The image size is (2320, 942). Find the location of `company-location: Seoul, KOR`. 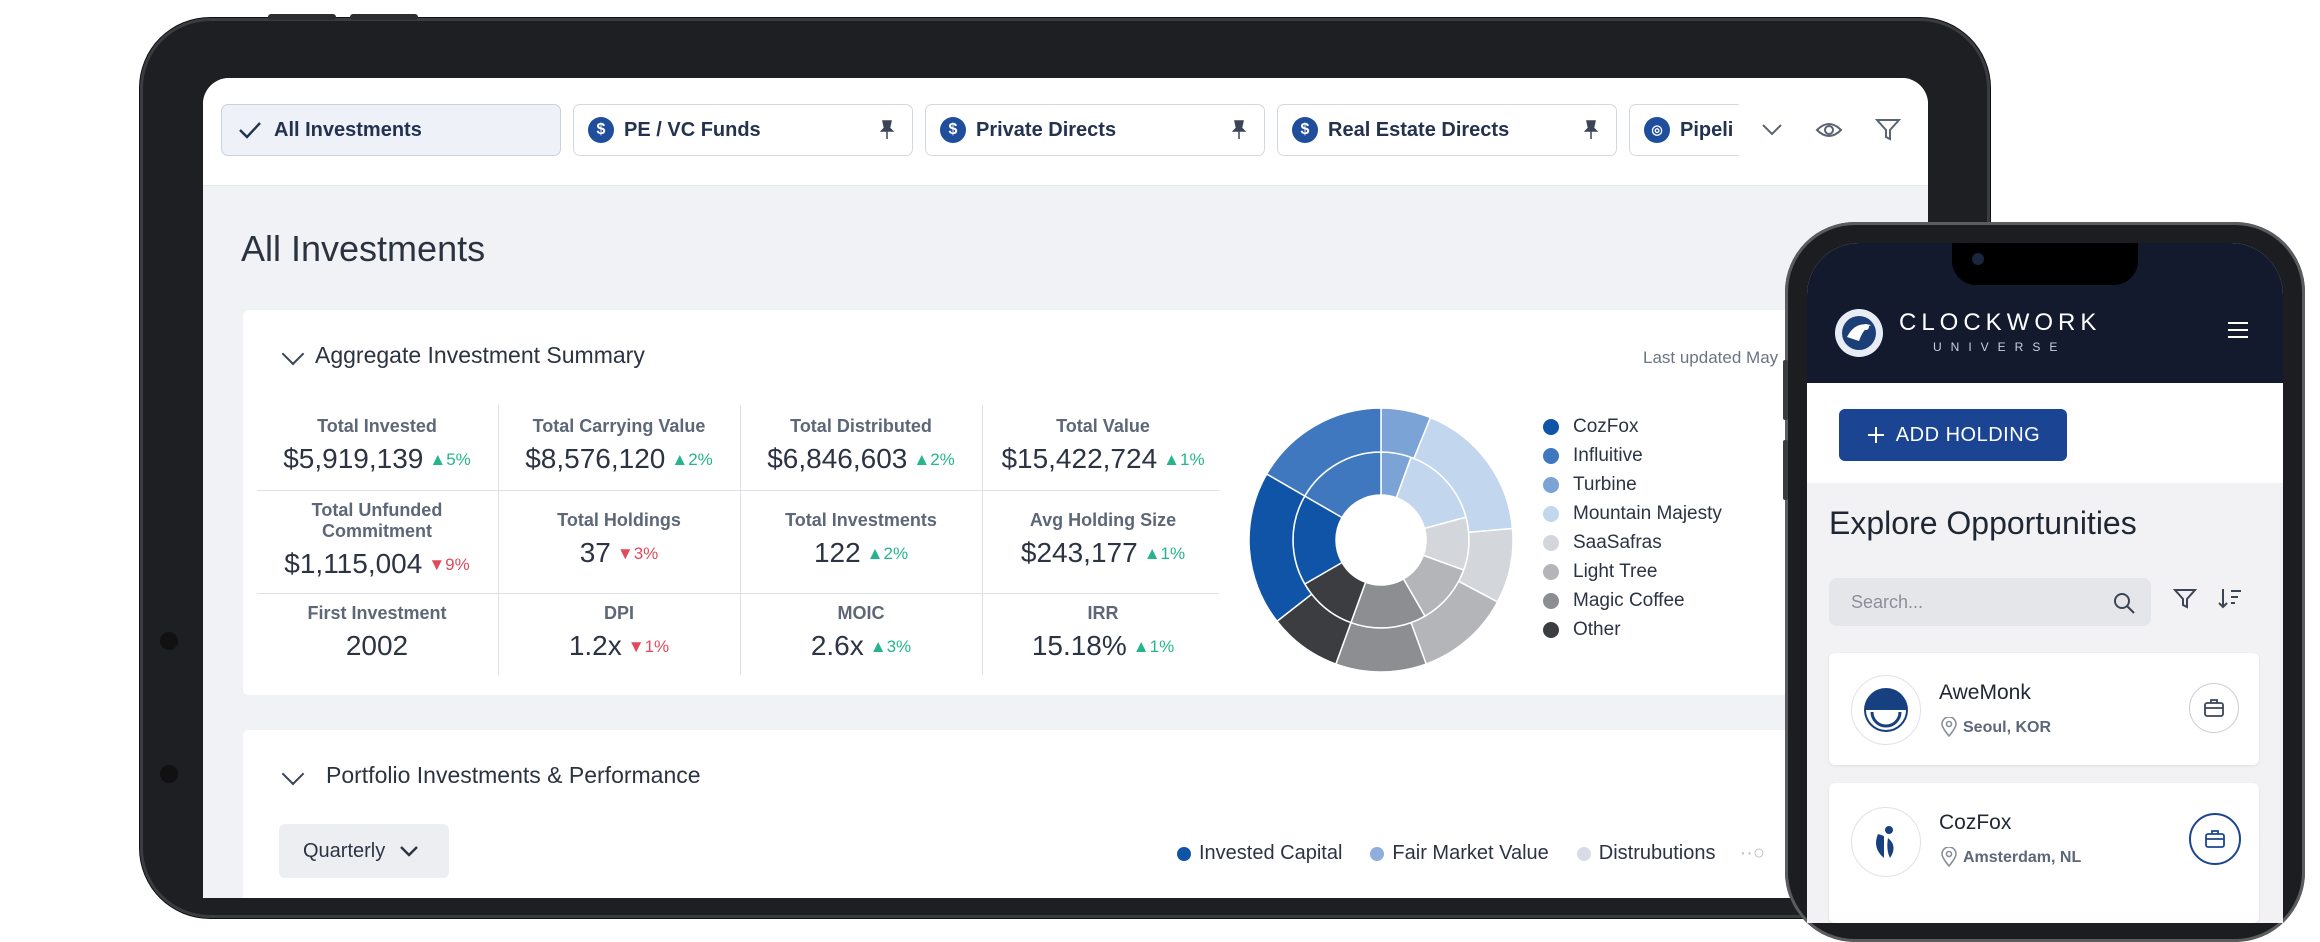

company-location: Seoul, KOR is located at coordinates (2007, 727).